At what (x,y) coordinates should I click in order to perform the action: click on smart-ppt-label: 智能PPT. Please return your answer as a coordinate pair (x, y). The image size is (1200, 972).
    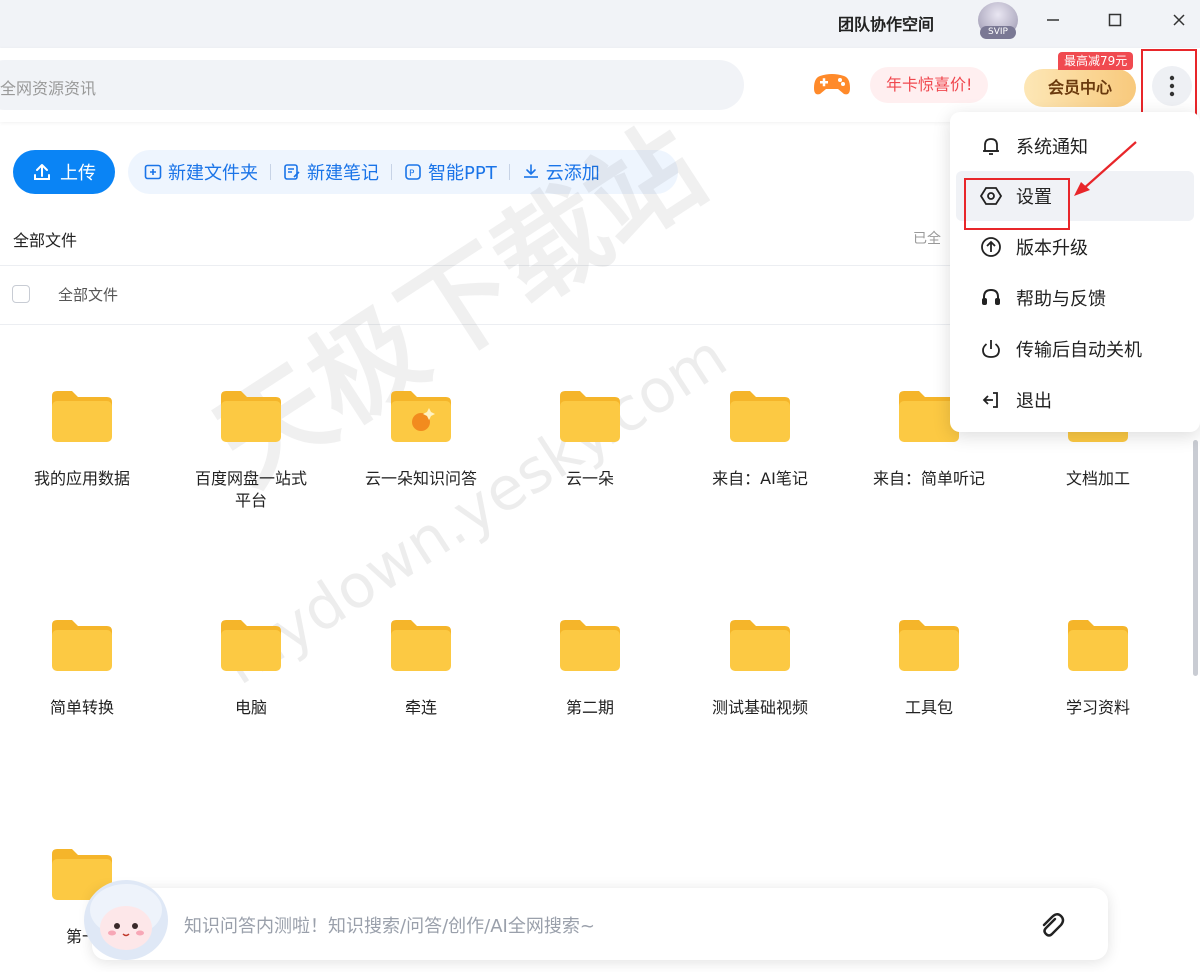
    Looking at the image, I should click on (462, 173).